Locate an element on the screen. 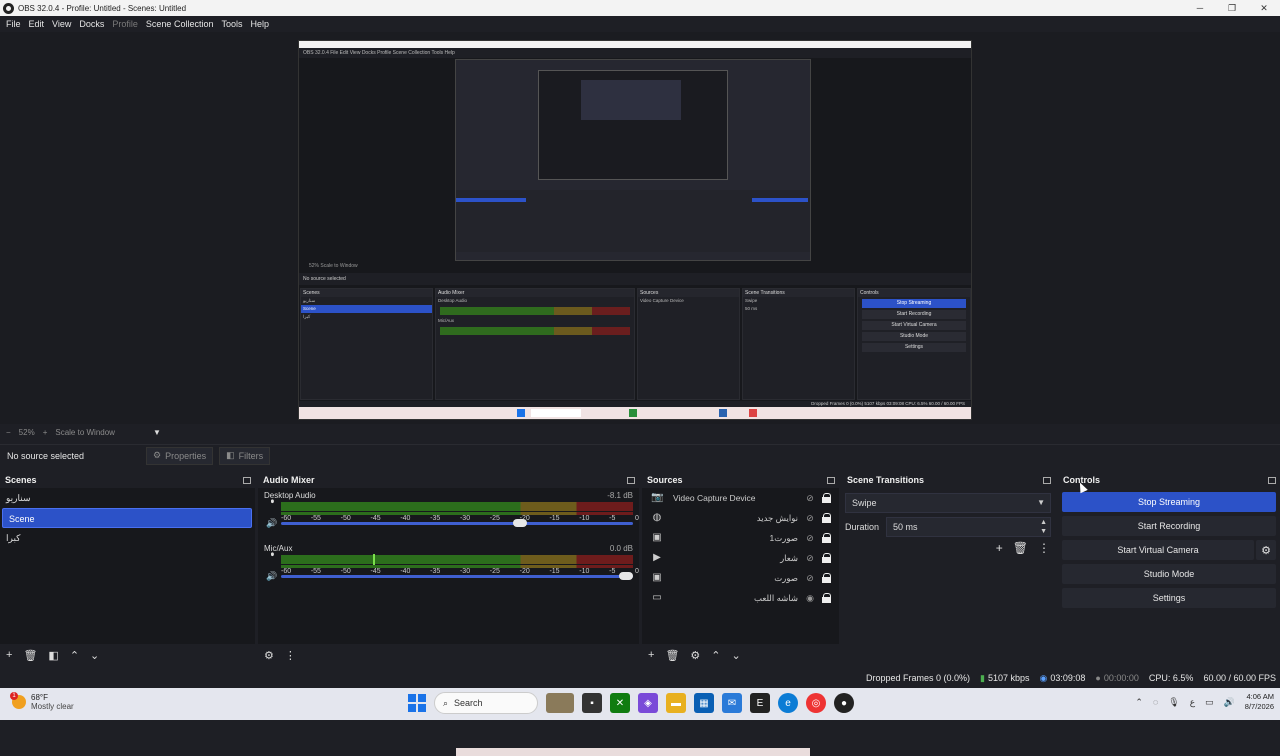  source-item: ◍ نوایش جدید ⊘ is located at coordinates (740, 518).